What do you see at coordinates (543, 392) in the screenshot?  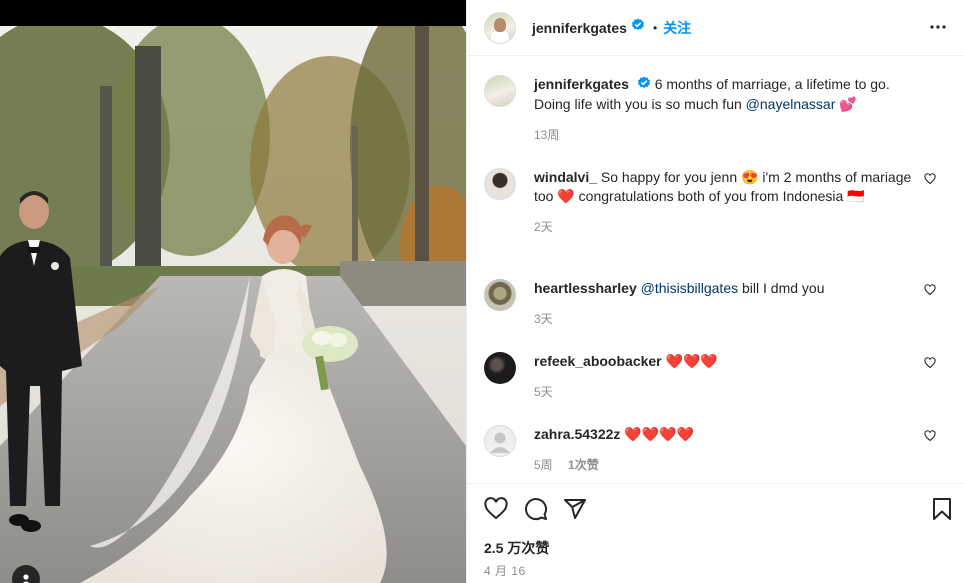 I see `comment-time: 5天` at bounding box center [543, 392].